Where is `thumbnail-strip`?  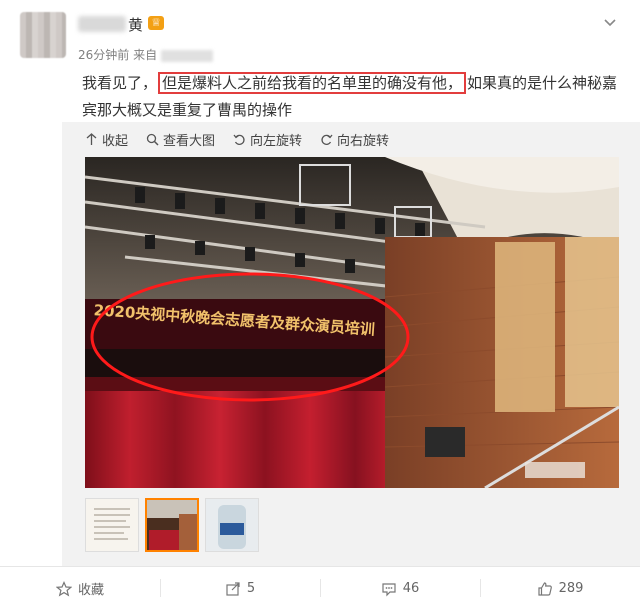 thumbnail-strip is located at coordinates (172, 525).